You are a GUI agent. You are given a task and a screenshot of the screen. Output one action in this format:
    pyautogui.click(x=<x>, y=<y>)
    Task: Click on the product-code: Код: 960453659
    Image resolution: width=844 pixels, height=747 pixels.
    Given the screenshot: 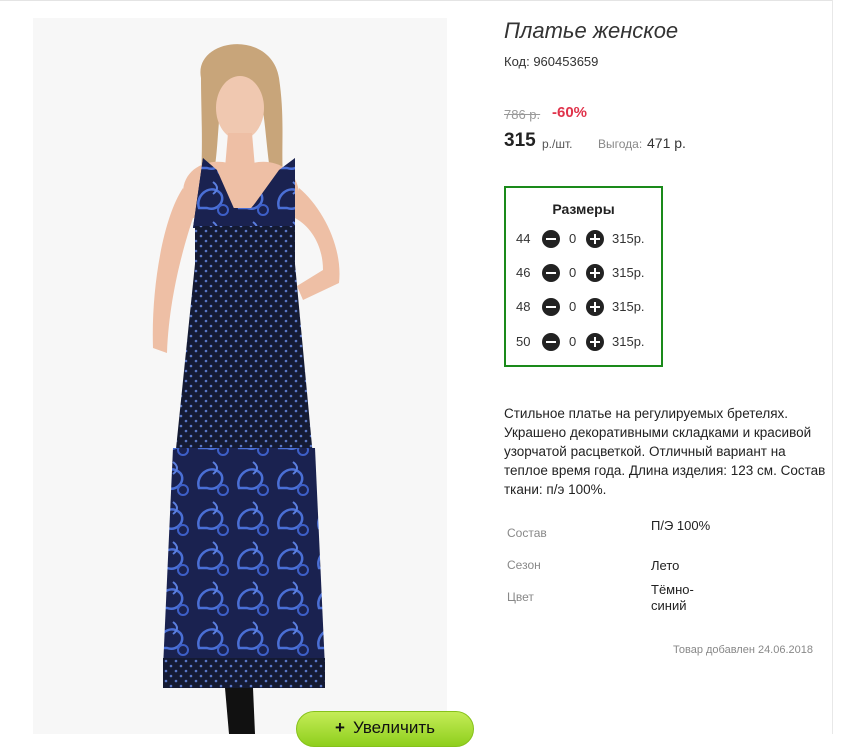 What is the action you would take?
    pyautogui.click(x=551, y=61)
    